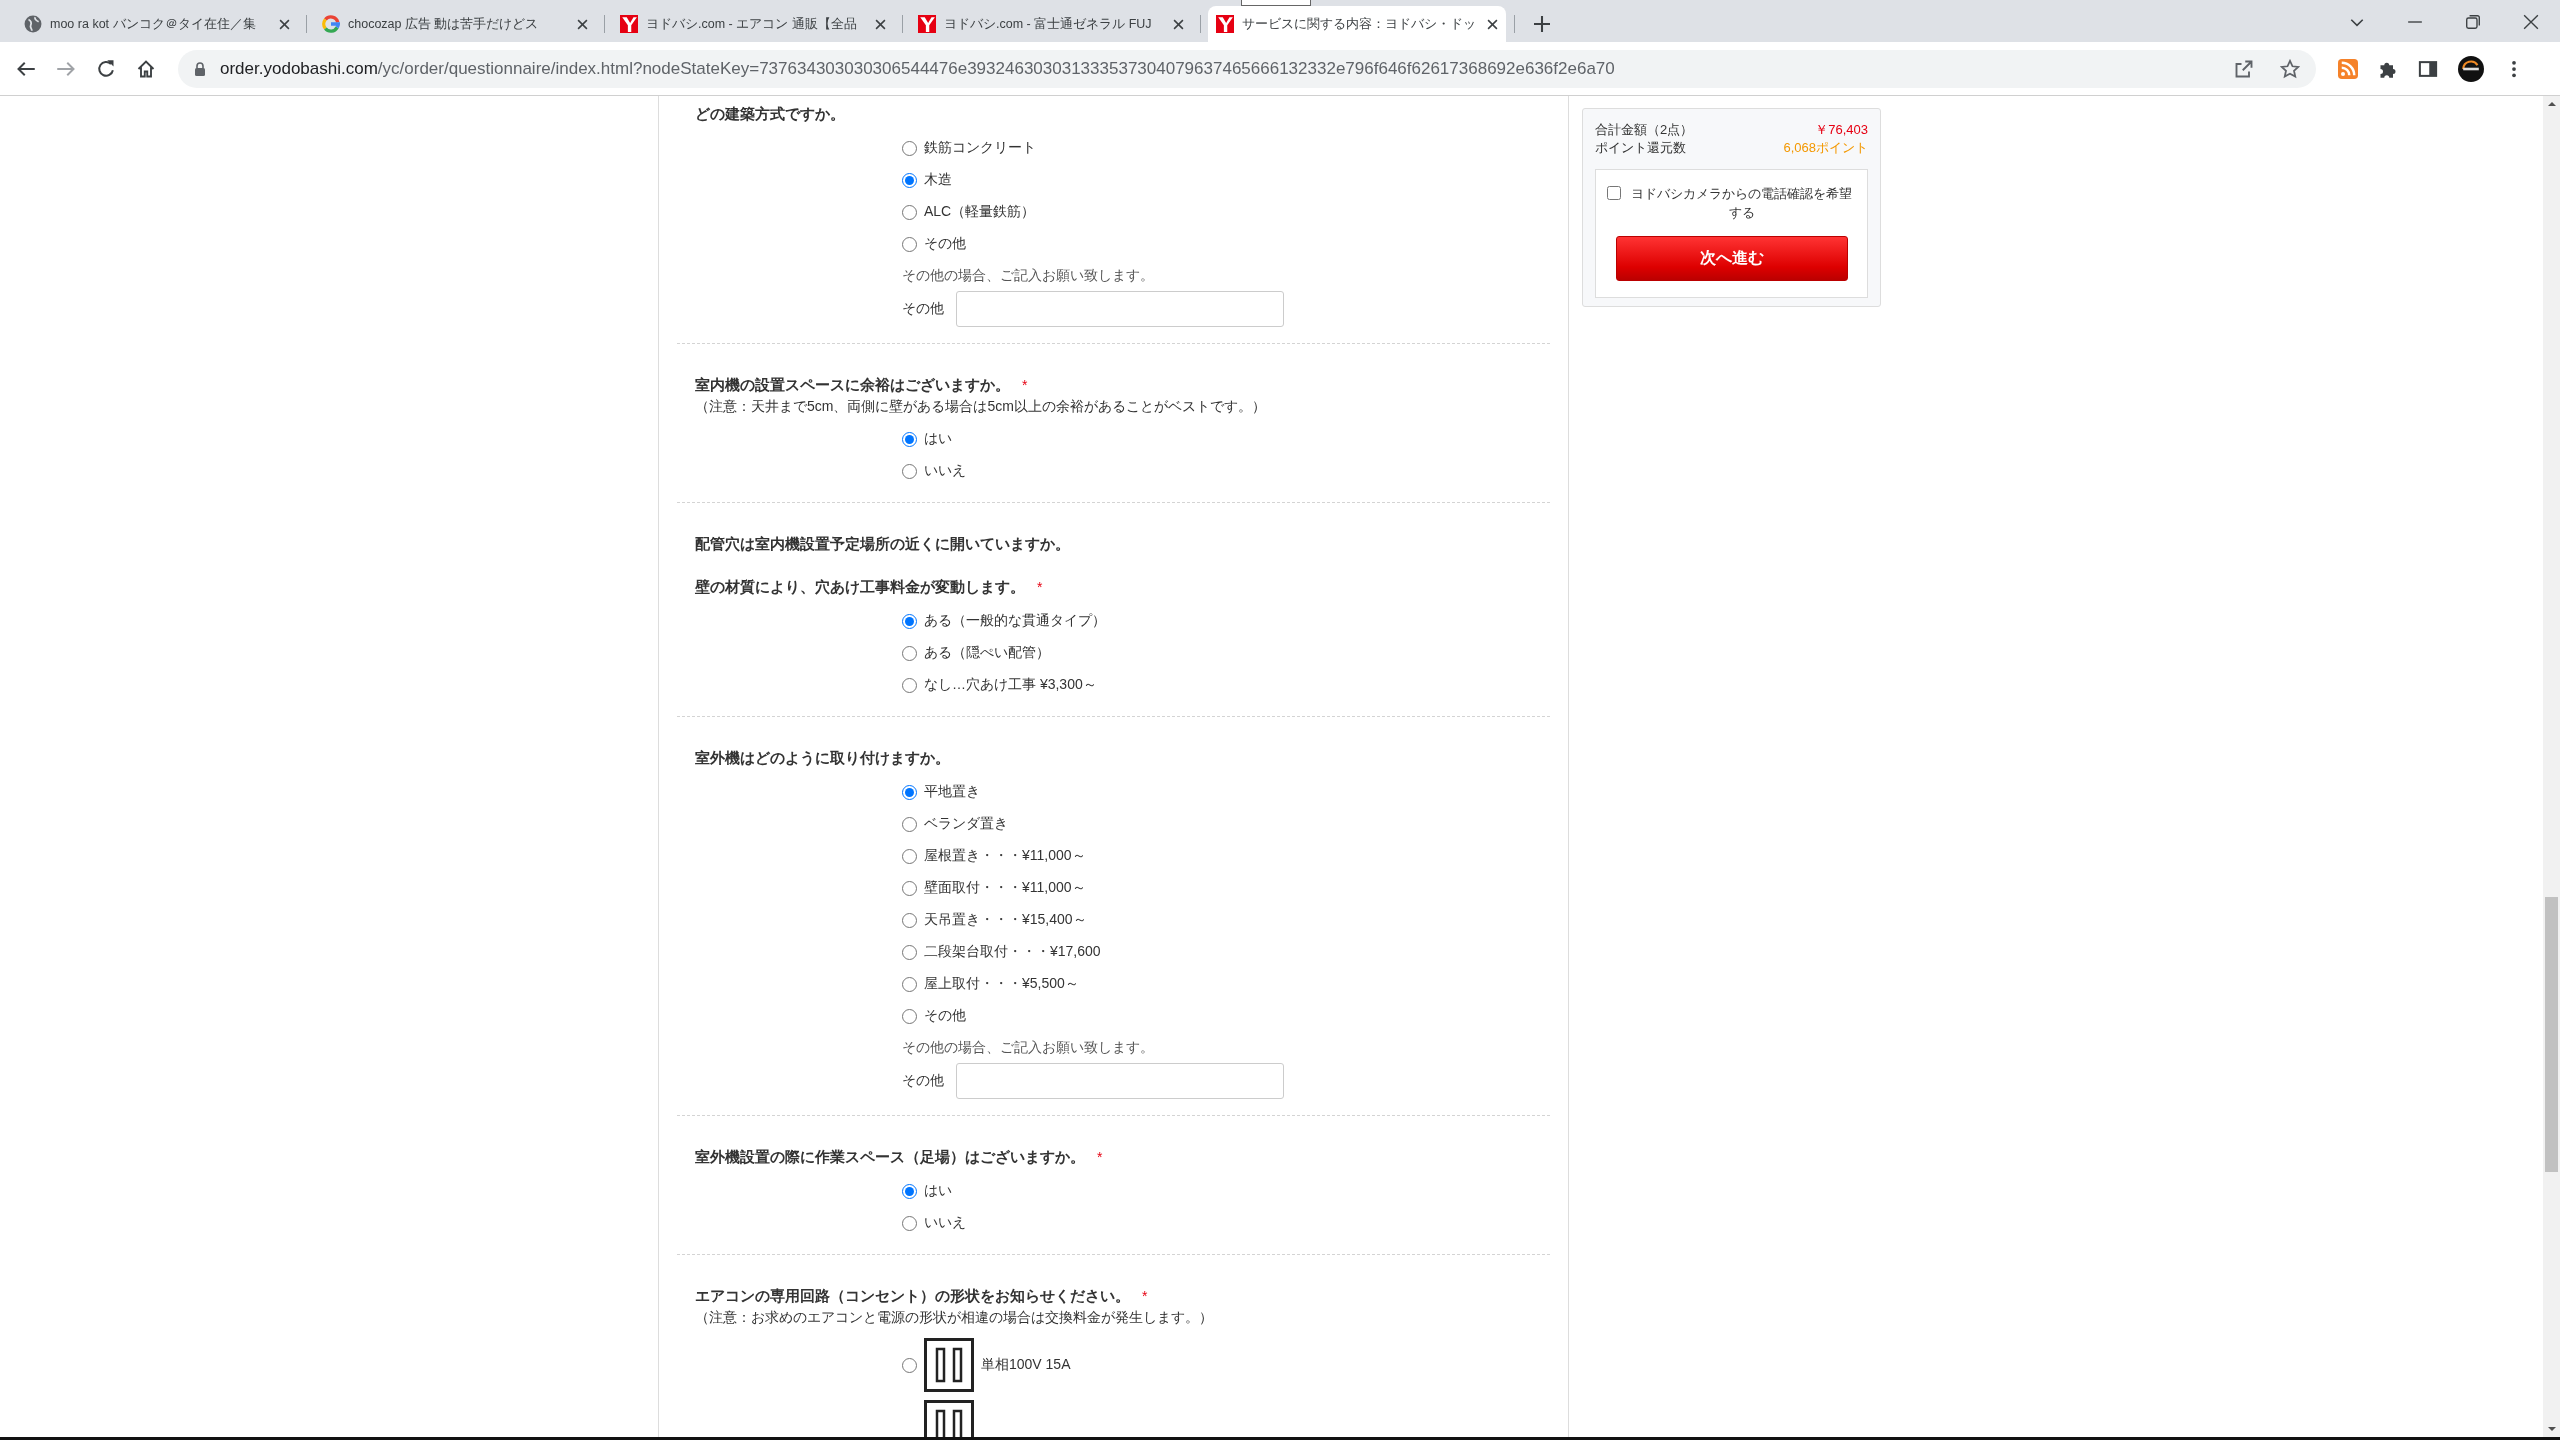 This screenshot has width=2560, height=1440. Describe the element at coordinates (1613, 193) in the screenshot. I see `phone-confirm-checkbox` at that location.